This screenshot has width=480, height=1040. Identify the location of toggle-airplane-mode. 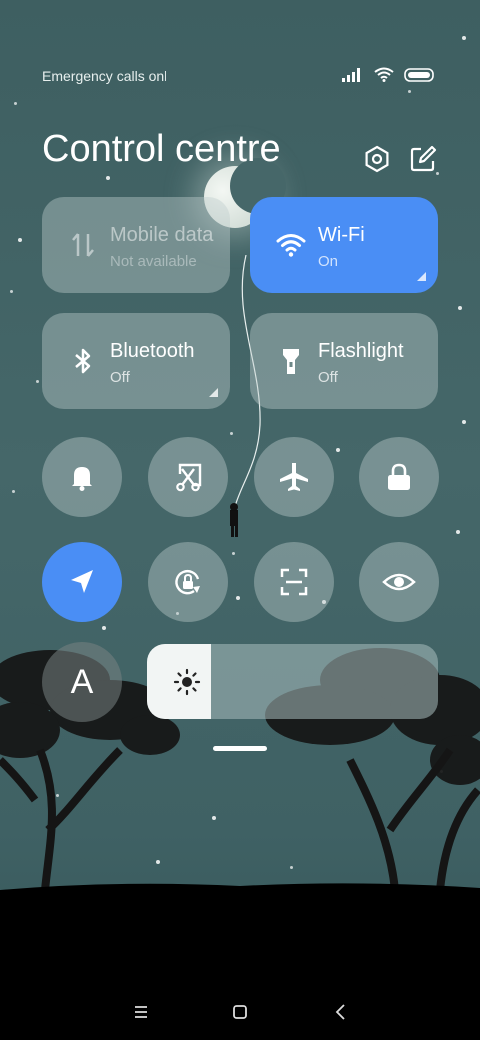
(294, 477).